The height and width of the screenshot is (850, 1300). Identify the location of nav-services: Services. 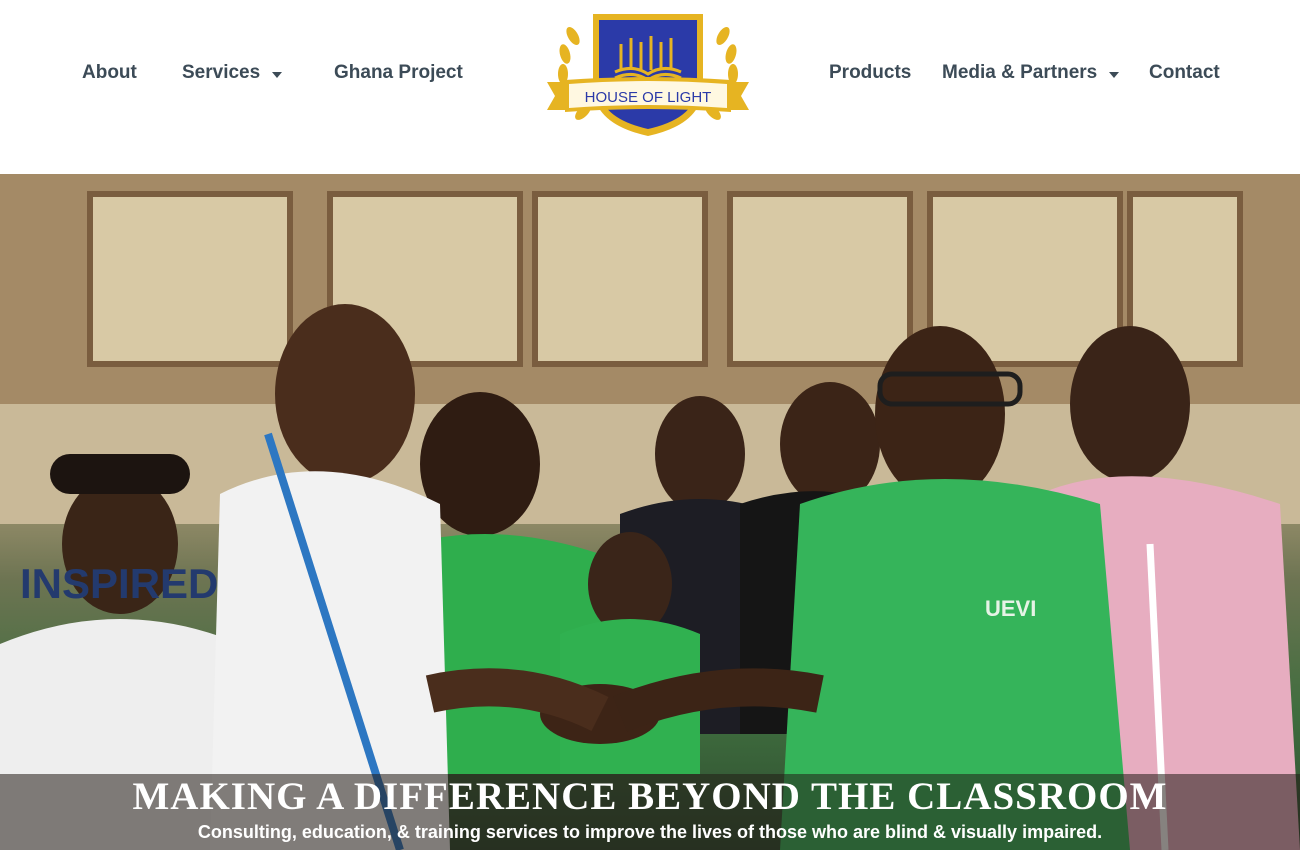
(232, 73).